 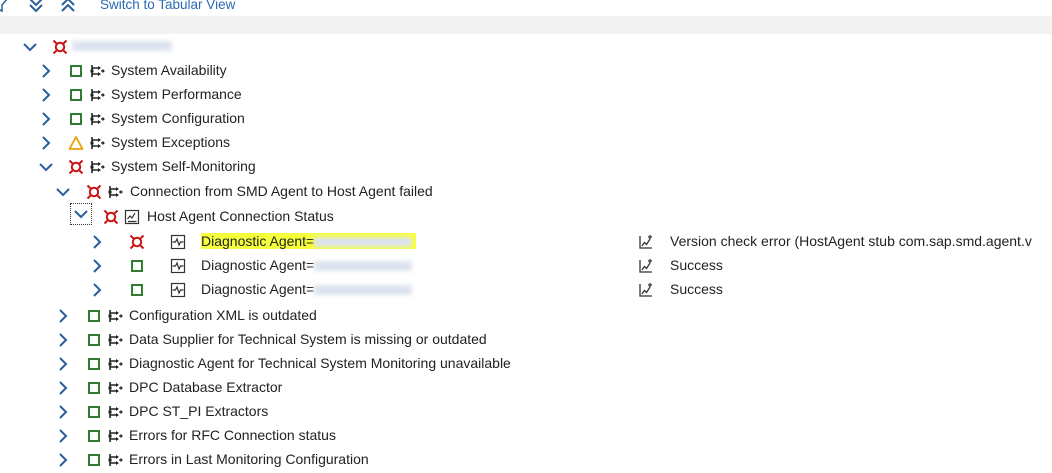 I want to click on alert-label-text: DPC Database Extractor, so click(x=206, y=387).